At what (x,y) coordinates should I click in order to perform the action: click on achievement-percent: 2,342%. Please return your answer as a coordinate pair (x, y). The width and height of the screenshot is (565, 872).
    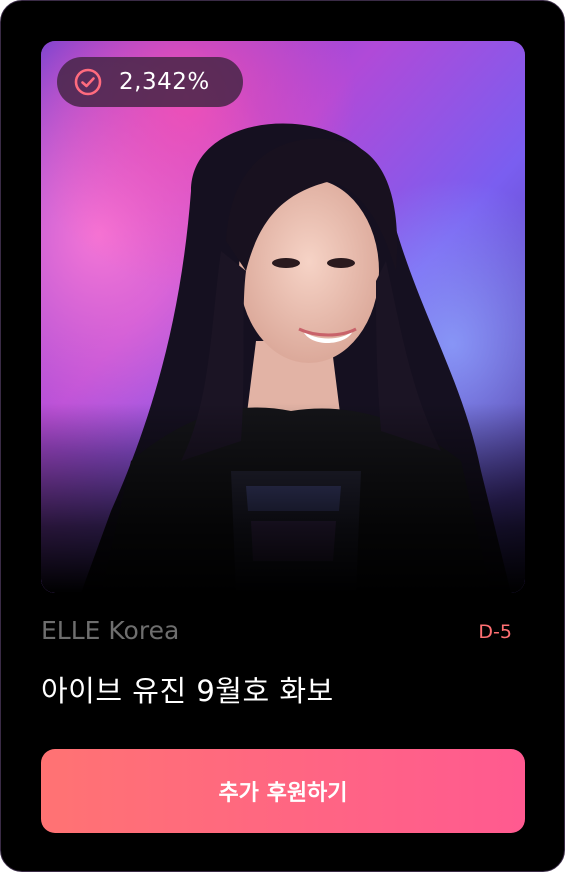
    Looking at the image, I should click on (164, 82).